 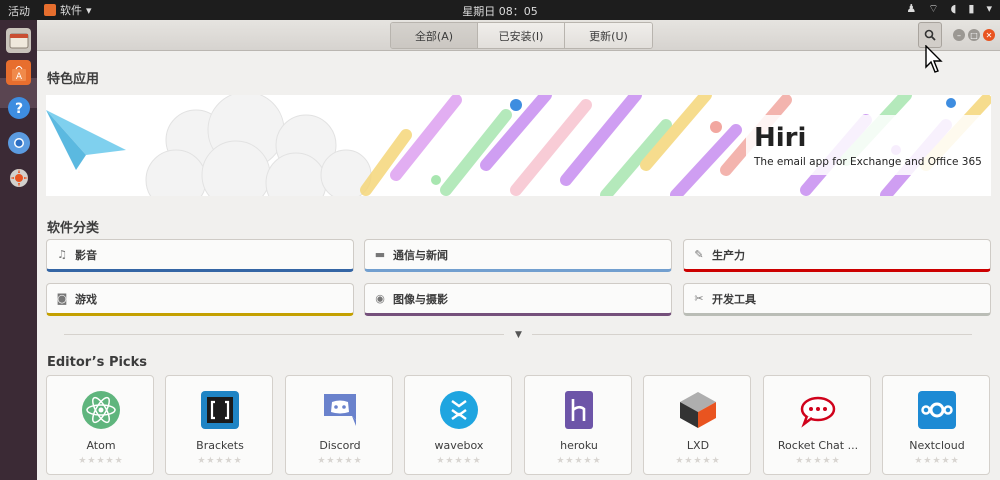 What do you see at coordinates (50, 10) in the screenshot?
I see `software-app-icon` at bounding box center [50, 10].